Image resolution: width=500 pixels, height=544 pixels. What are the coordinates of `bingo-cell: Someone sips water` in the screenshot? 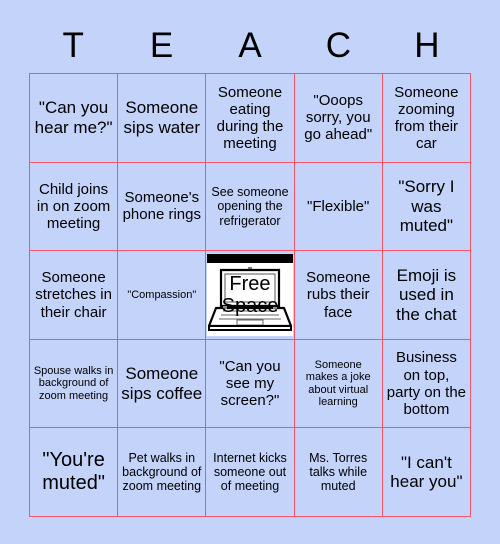 It's located at (162, 118).